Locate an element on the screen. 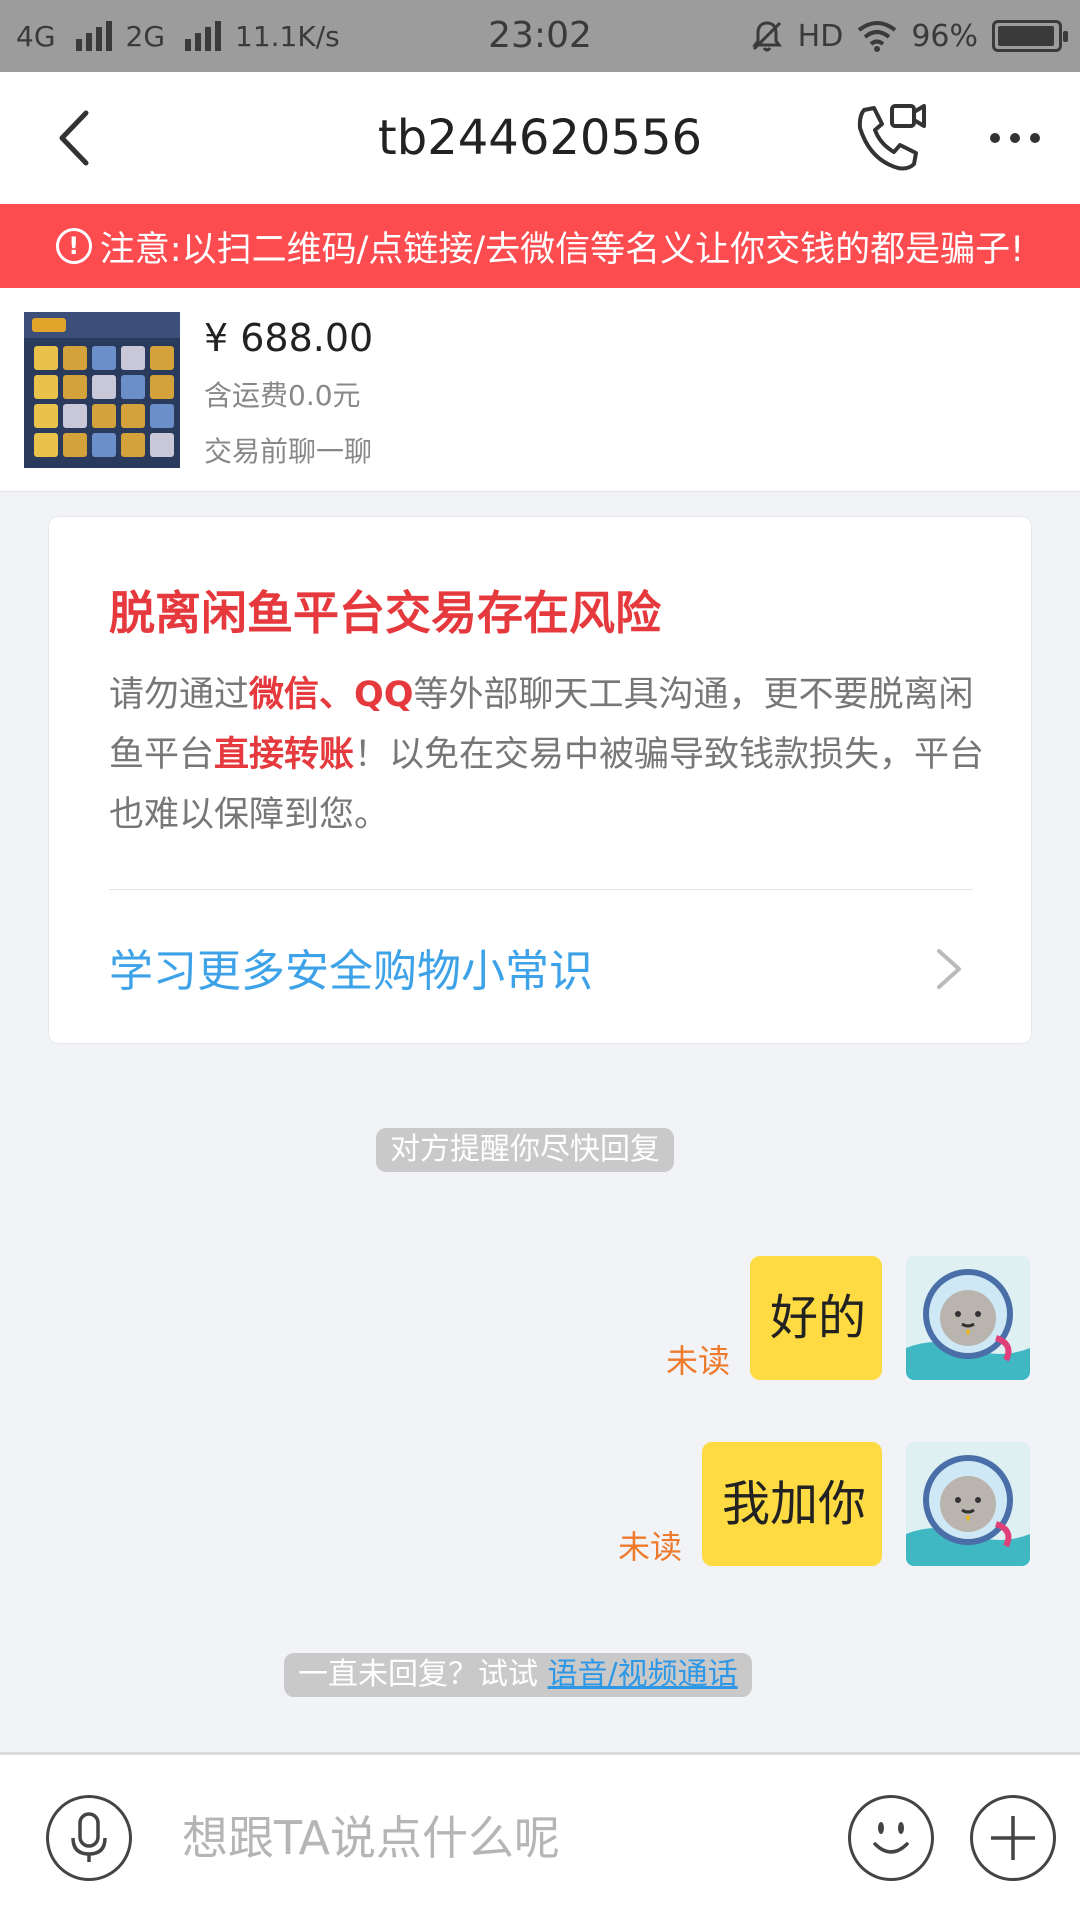 Image resolution: width=1080 pixels, height=1920 pixels. fraud-warning-text: 注意:以扫二维码/点链接/去微信等名义让你交钱的都是骗子! is located at coordinates (562, 249).